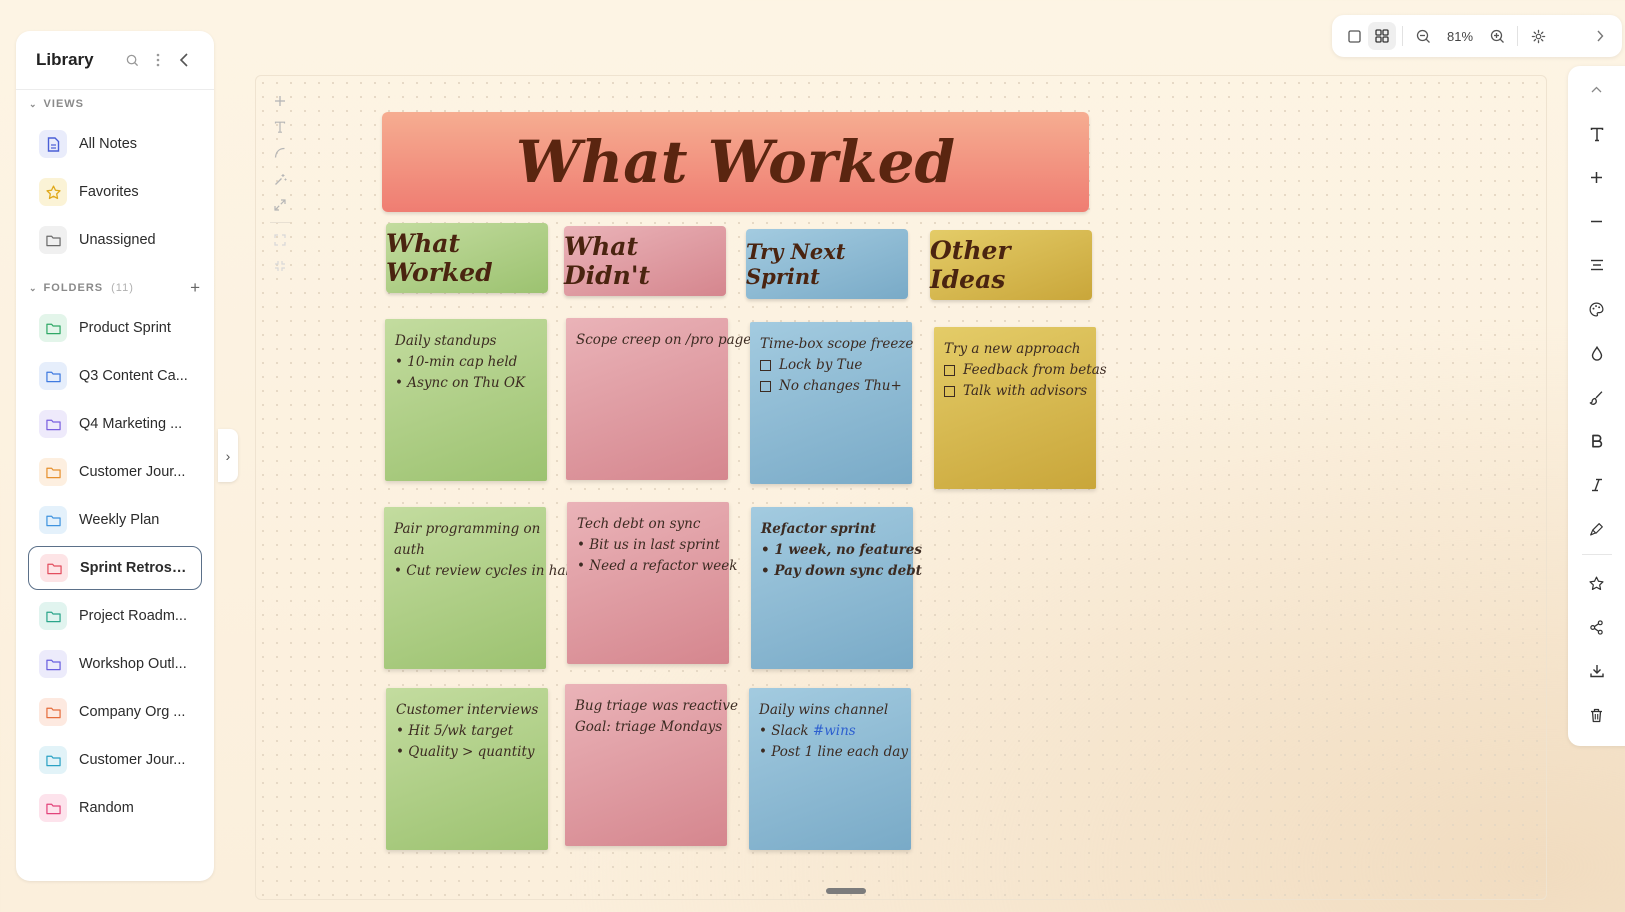 The width and height of the screenshot is (1625, 912). Describe the element at coordinates (1460, 36) in the screenshot. I see `zoom-level: 81%` at that location.